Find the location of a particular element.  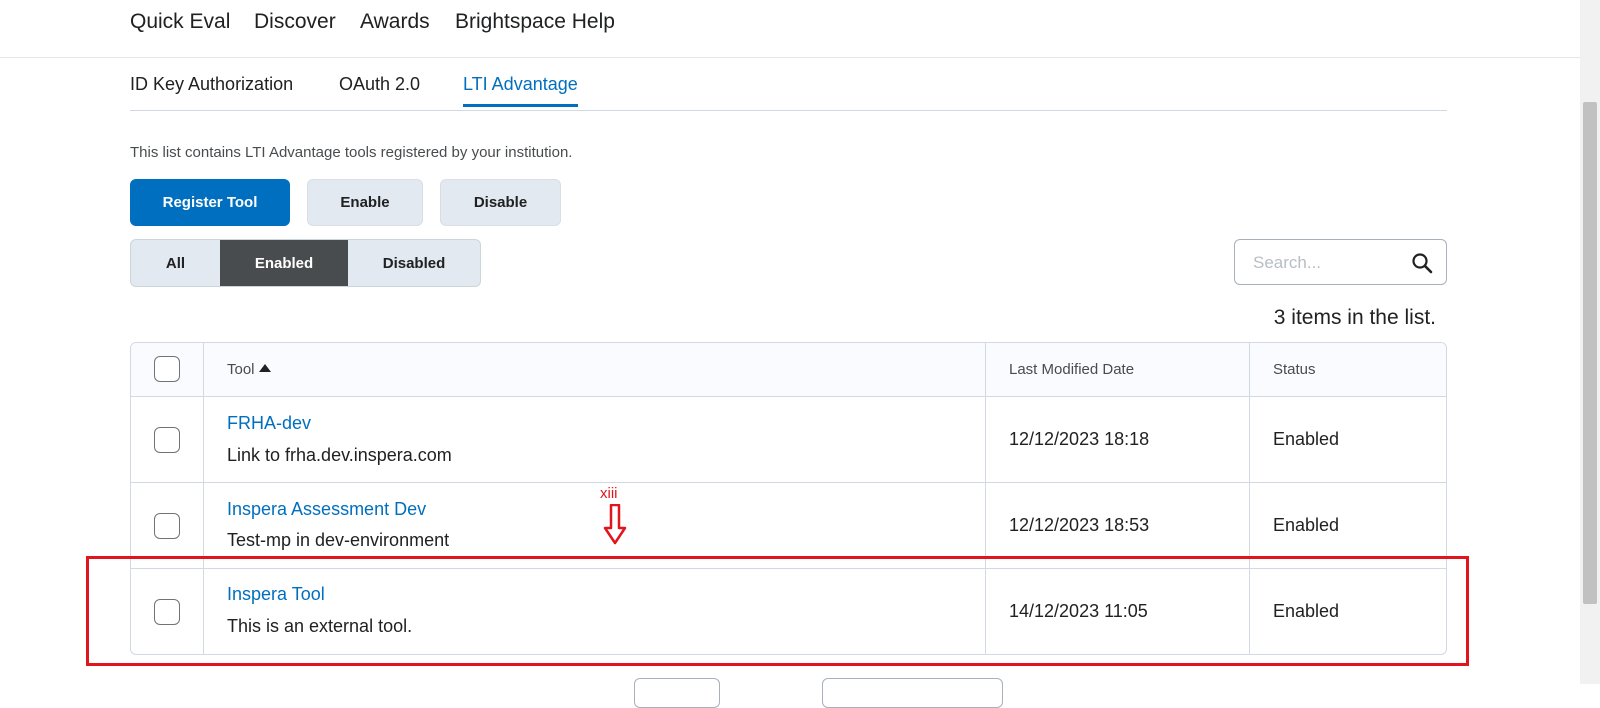

tool-name-link: Inspera Tool is located at coordinates (276, 594).